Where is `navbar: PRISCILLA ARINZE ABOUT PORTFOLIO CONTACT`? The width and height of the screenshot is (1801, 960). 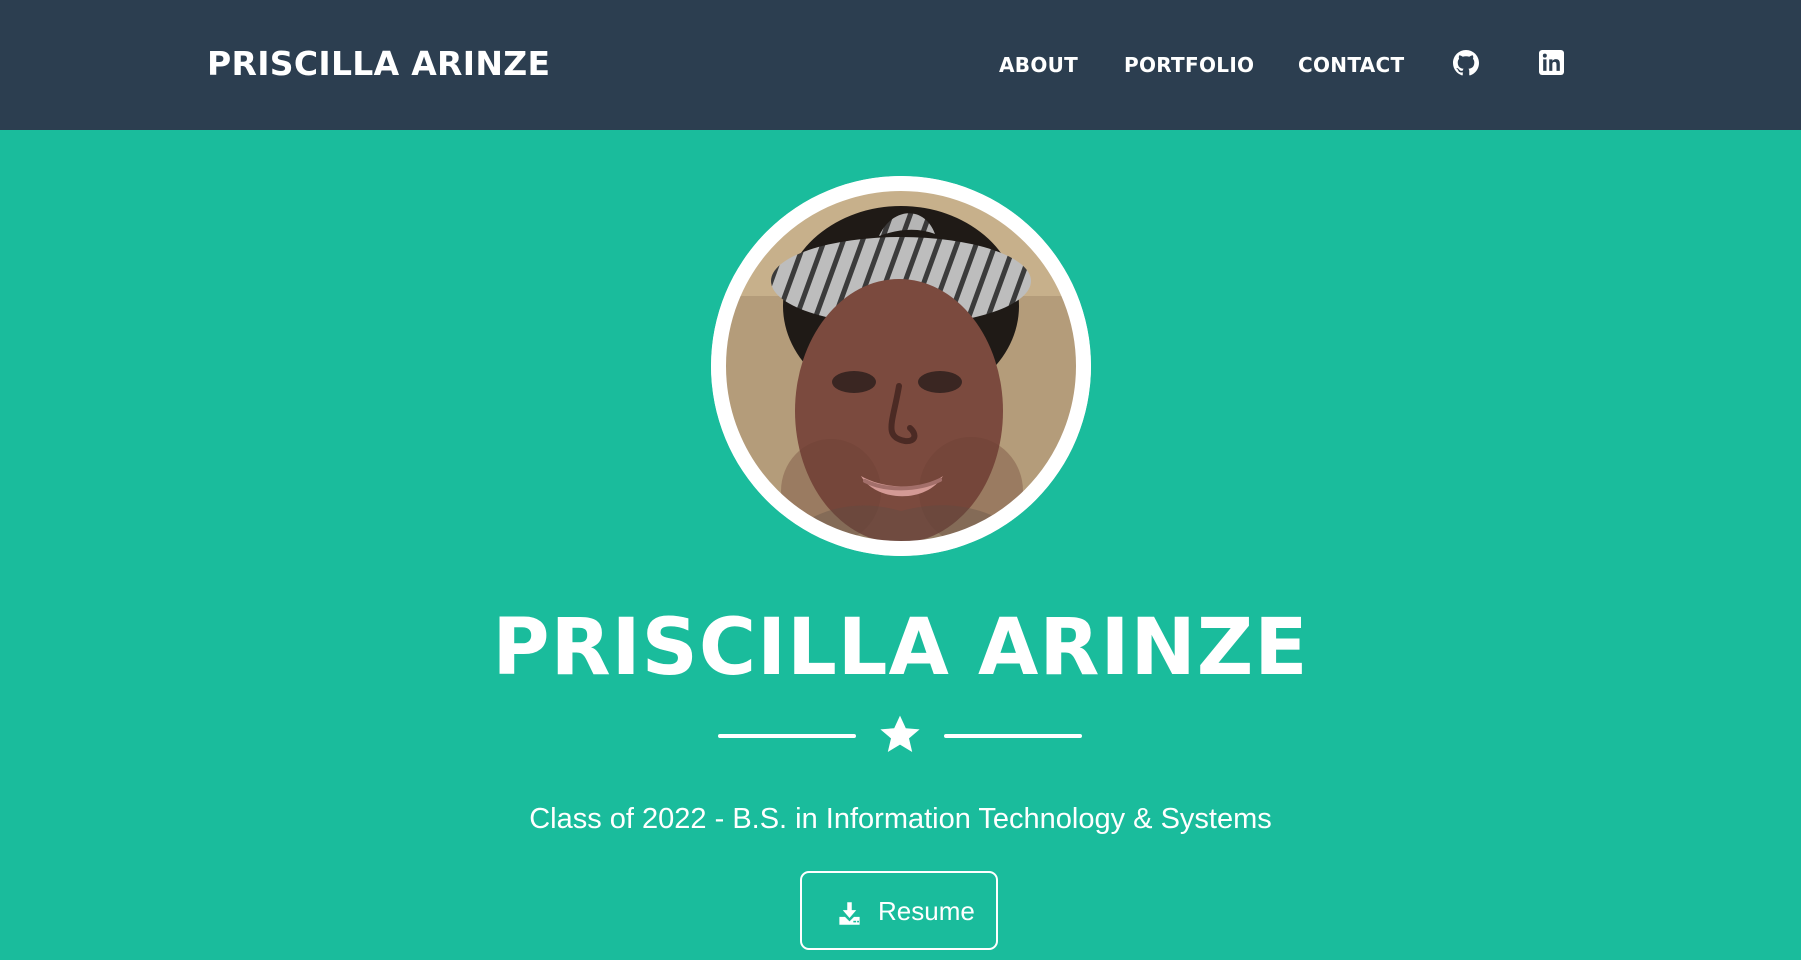 navbar: PRISCILLA ARINZE ABOUT PORTFOLIO CONTACT is located at coordinates (900, 65).